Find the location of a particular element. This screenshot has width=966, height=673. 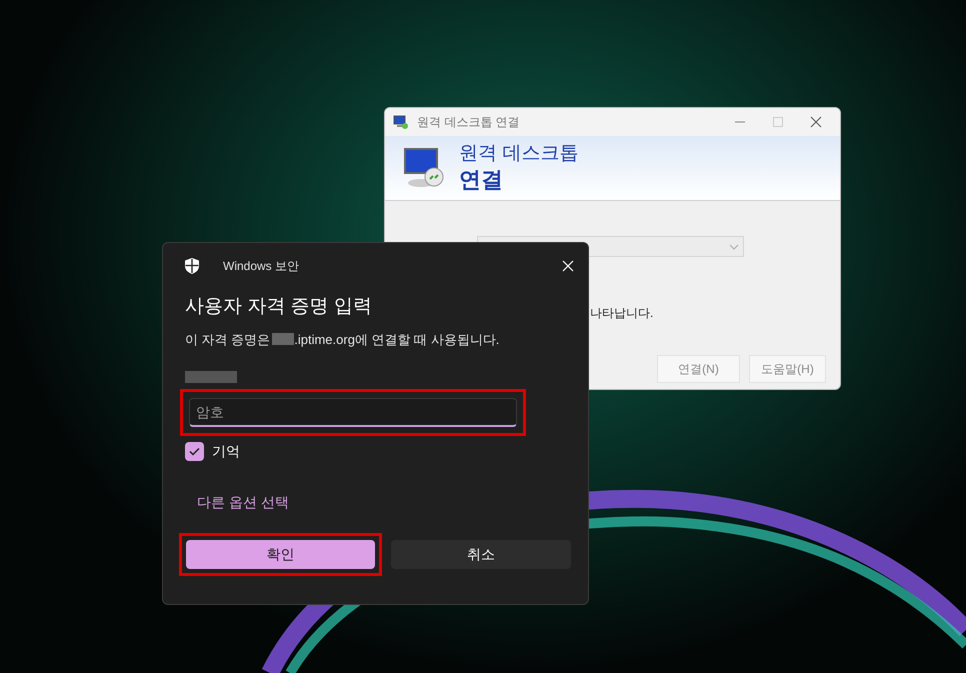

app-name: Windows 보안 is located at coordinates (261, 266).